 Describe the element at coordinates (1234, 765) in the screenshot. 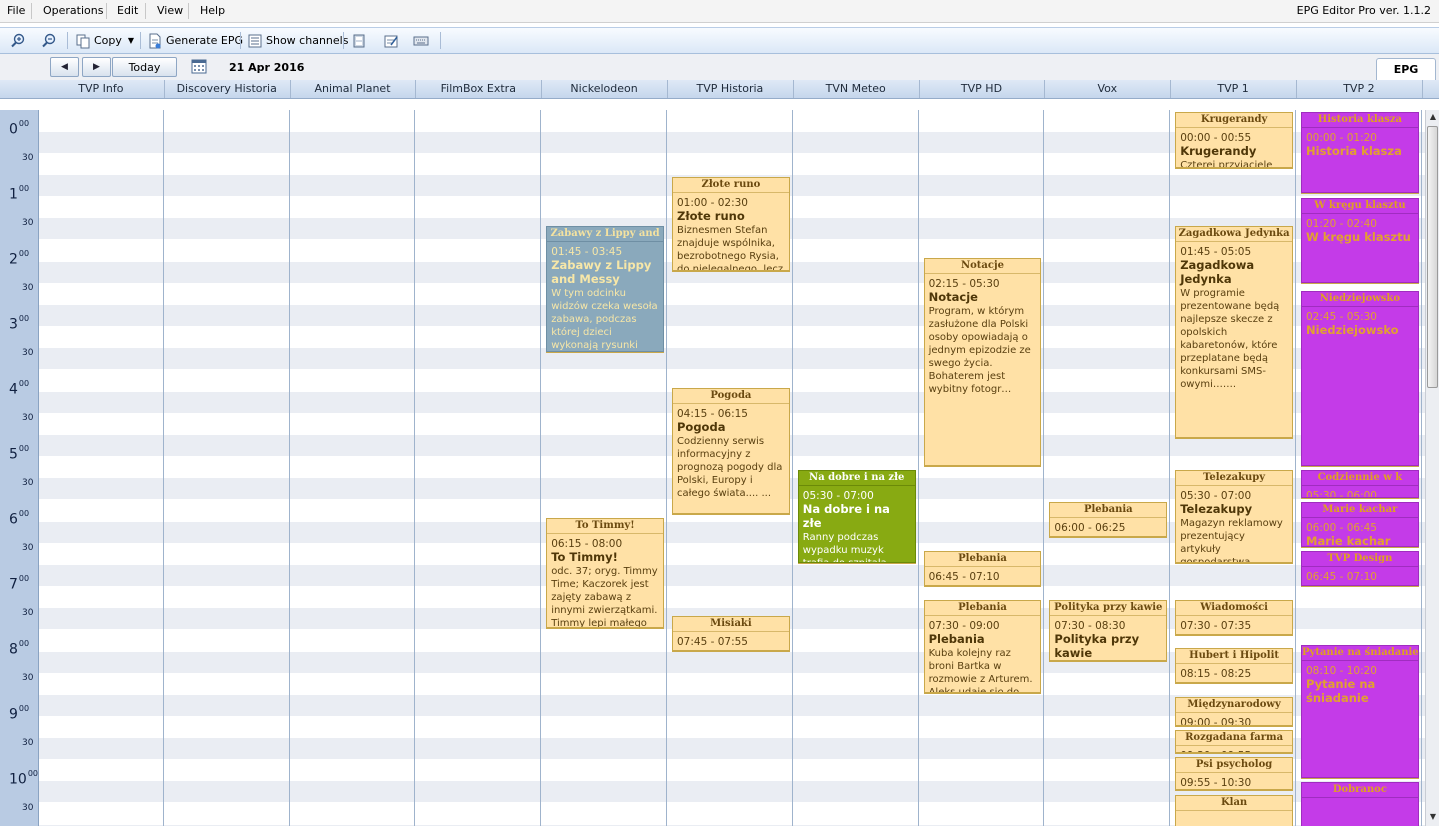

I see `program-title-bar: Psi psycholog` at that location.